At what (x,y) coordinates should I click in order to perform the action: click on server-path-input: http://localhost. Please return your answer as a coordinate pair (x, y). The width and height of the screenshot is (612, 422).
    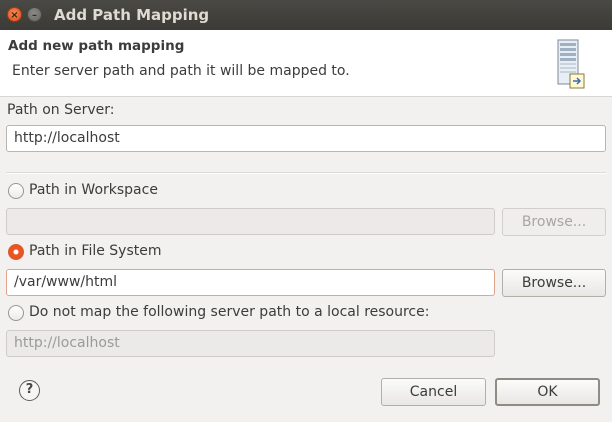
    Looking at the image, I should click on (306, 138).